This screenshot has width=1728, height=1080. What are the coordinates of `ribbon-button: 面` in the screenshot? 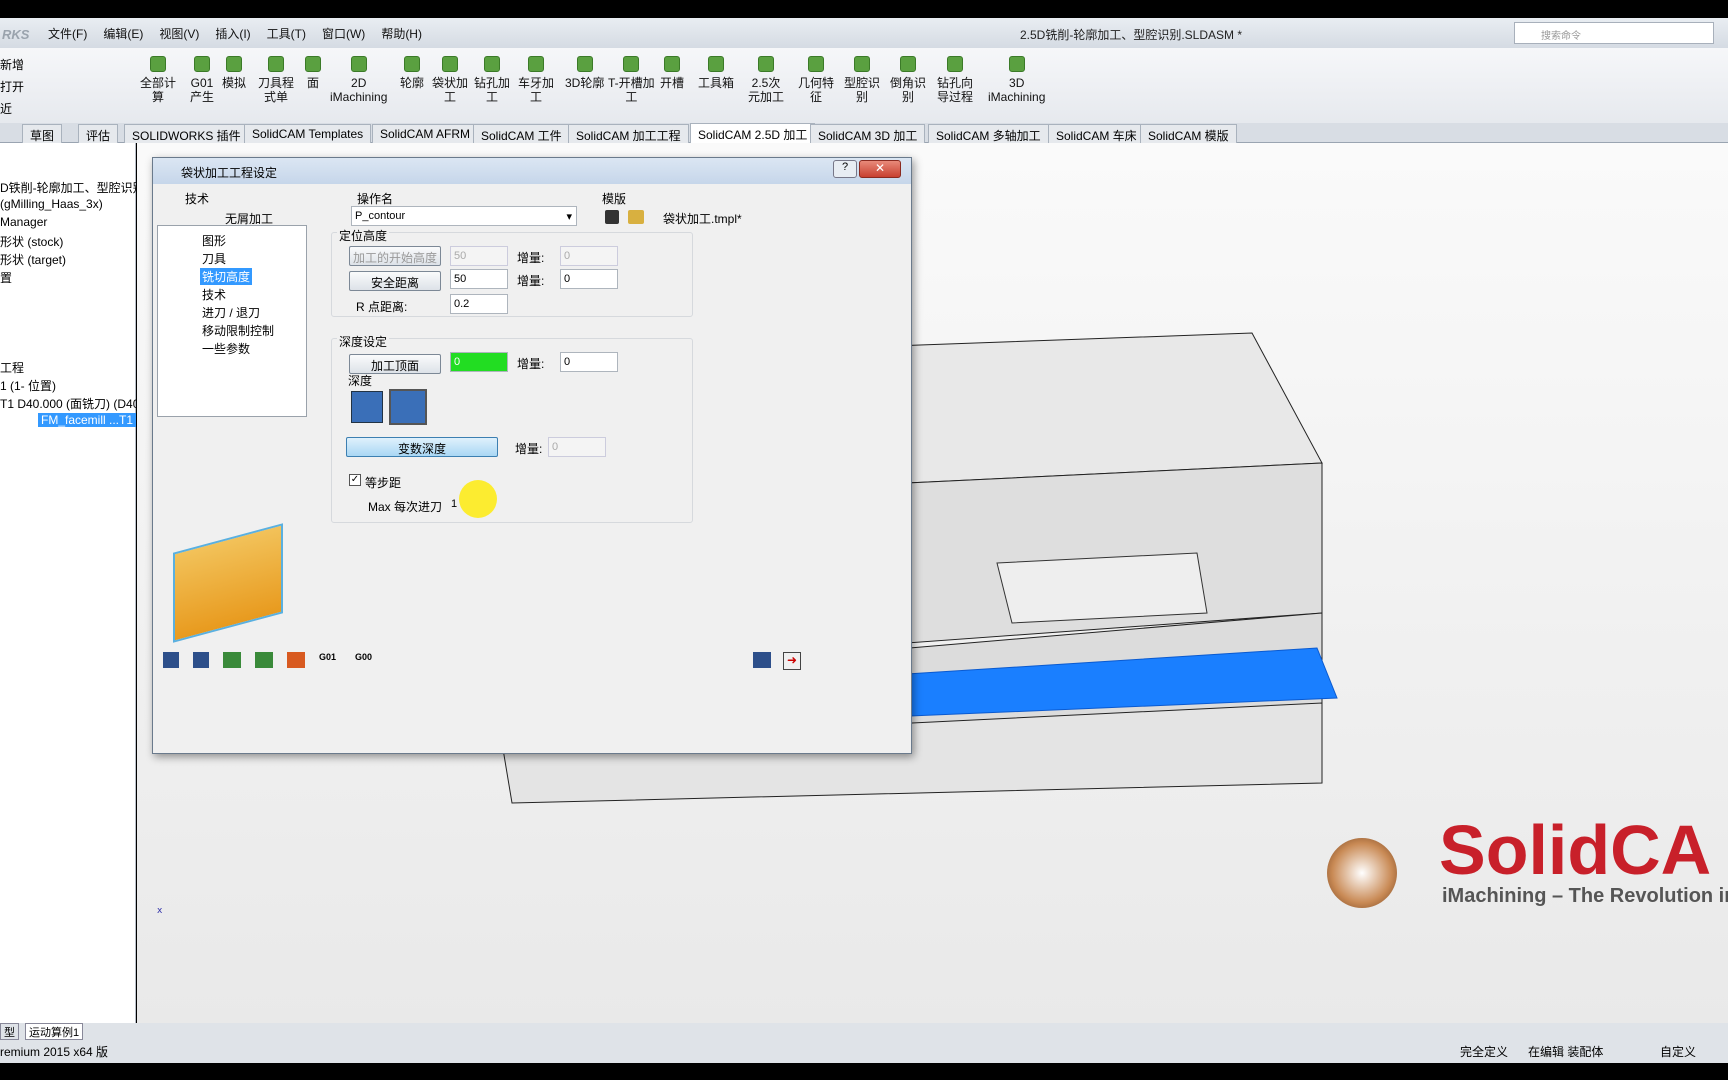 It's located at (313, 73).